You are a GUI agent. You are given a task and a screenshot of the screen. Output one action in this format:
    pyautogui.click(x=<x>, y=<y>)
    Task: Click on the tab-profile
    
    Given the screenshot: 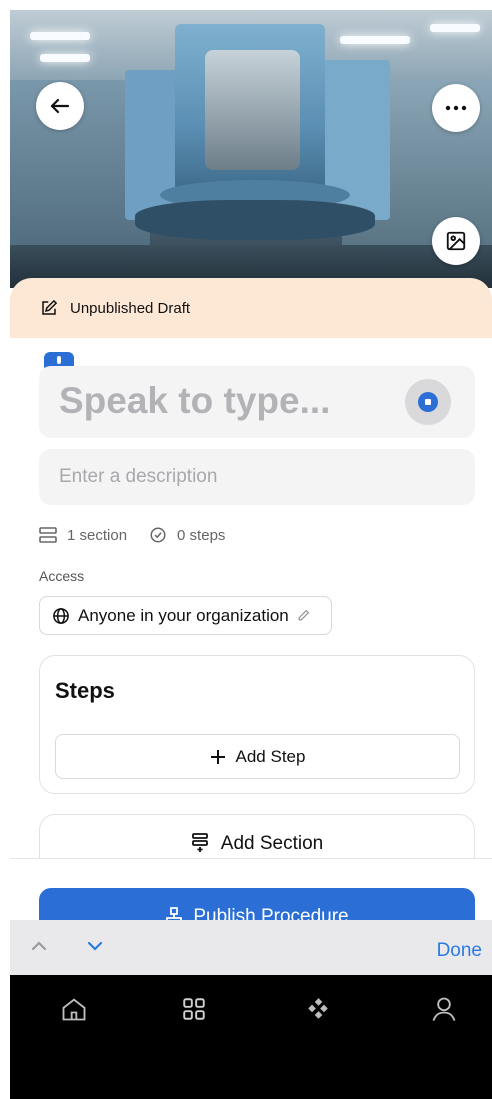 What is the action you would take?
    pyautogui.click(x=444, y=1009)
    